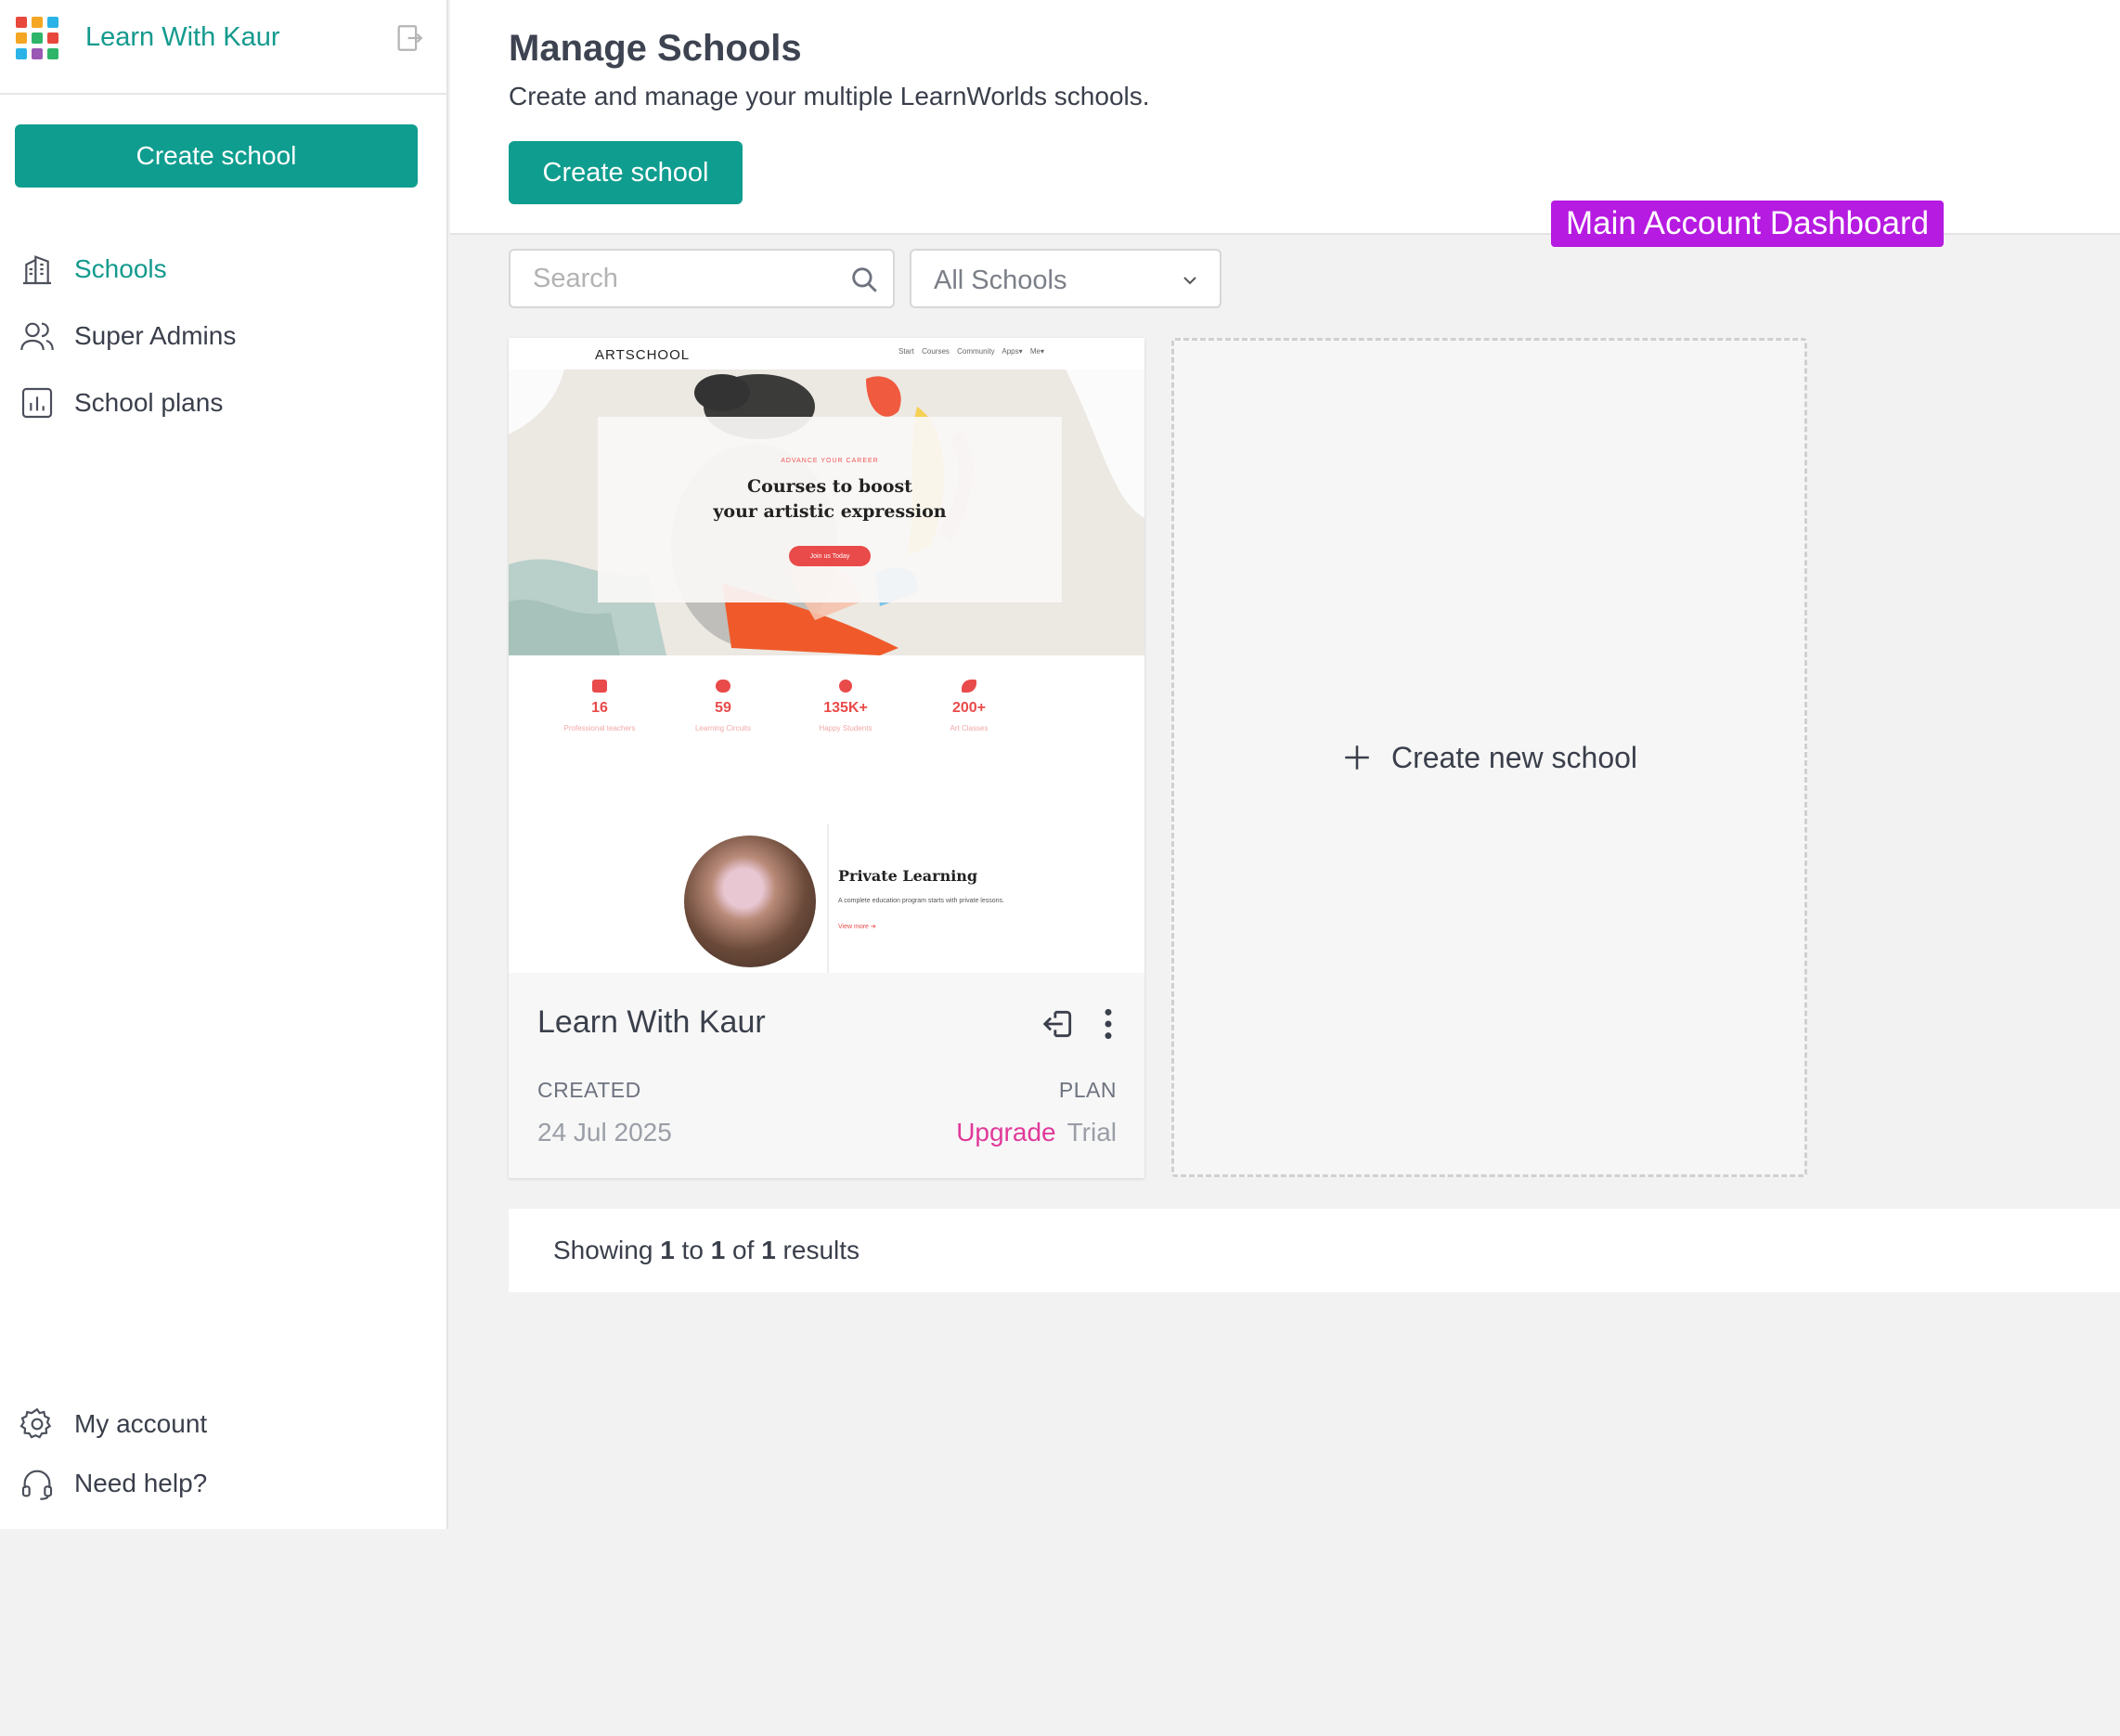 Image resolution: width=2120 pixels, height=1736 pixels. I want to click on plan-values: Upgrade Trial, so click(1036, 1132).